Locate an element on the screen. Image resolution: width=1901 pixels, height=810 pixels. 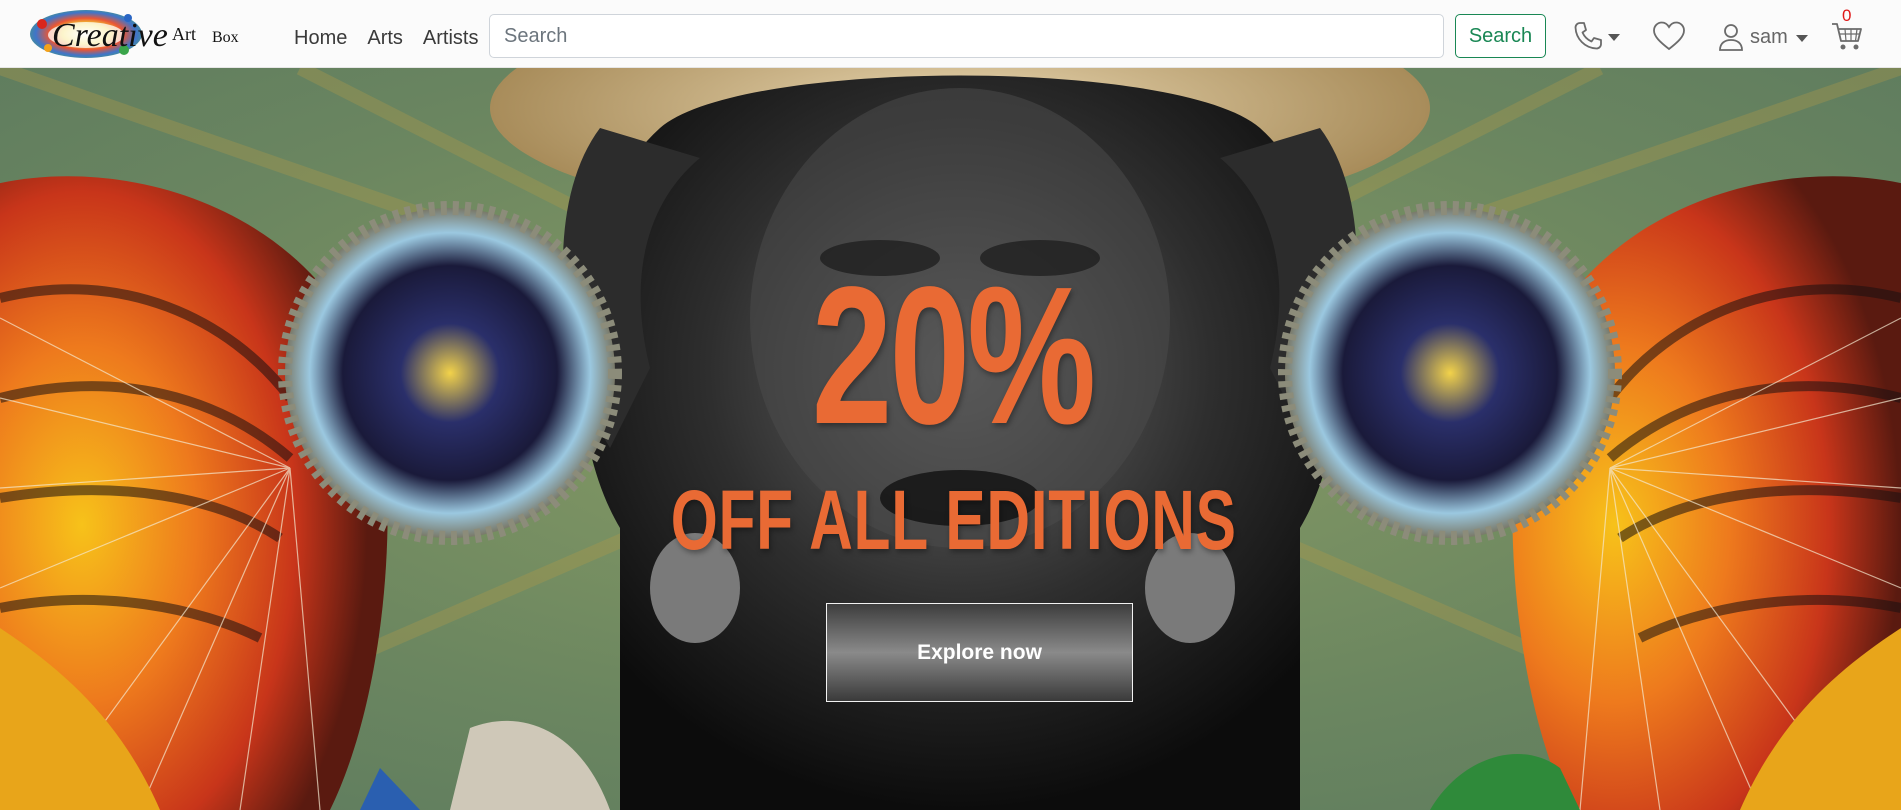
nav-link-arts: Arts is located at coordinates (385, 38).